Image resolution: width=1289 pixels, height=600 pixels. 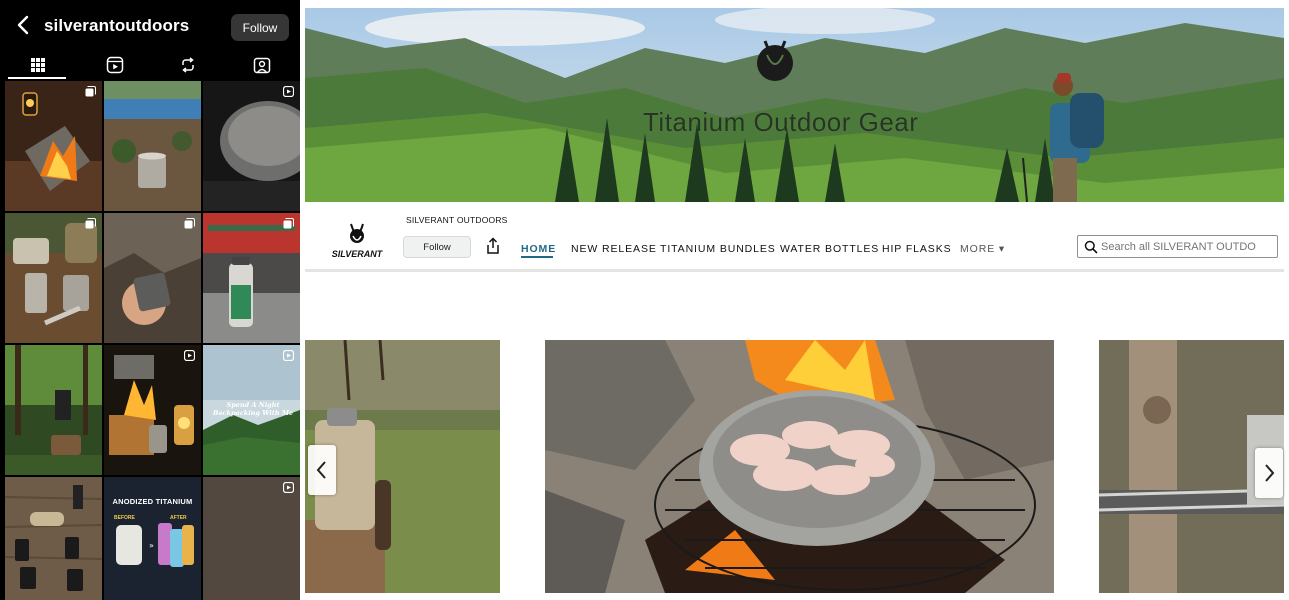 I want to click on tile-forest-stove, so click(x=53, y=410).